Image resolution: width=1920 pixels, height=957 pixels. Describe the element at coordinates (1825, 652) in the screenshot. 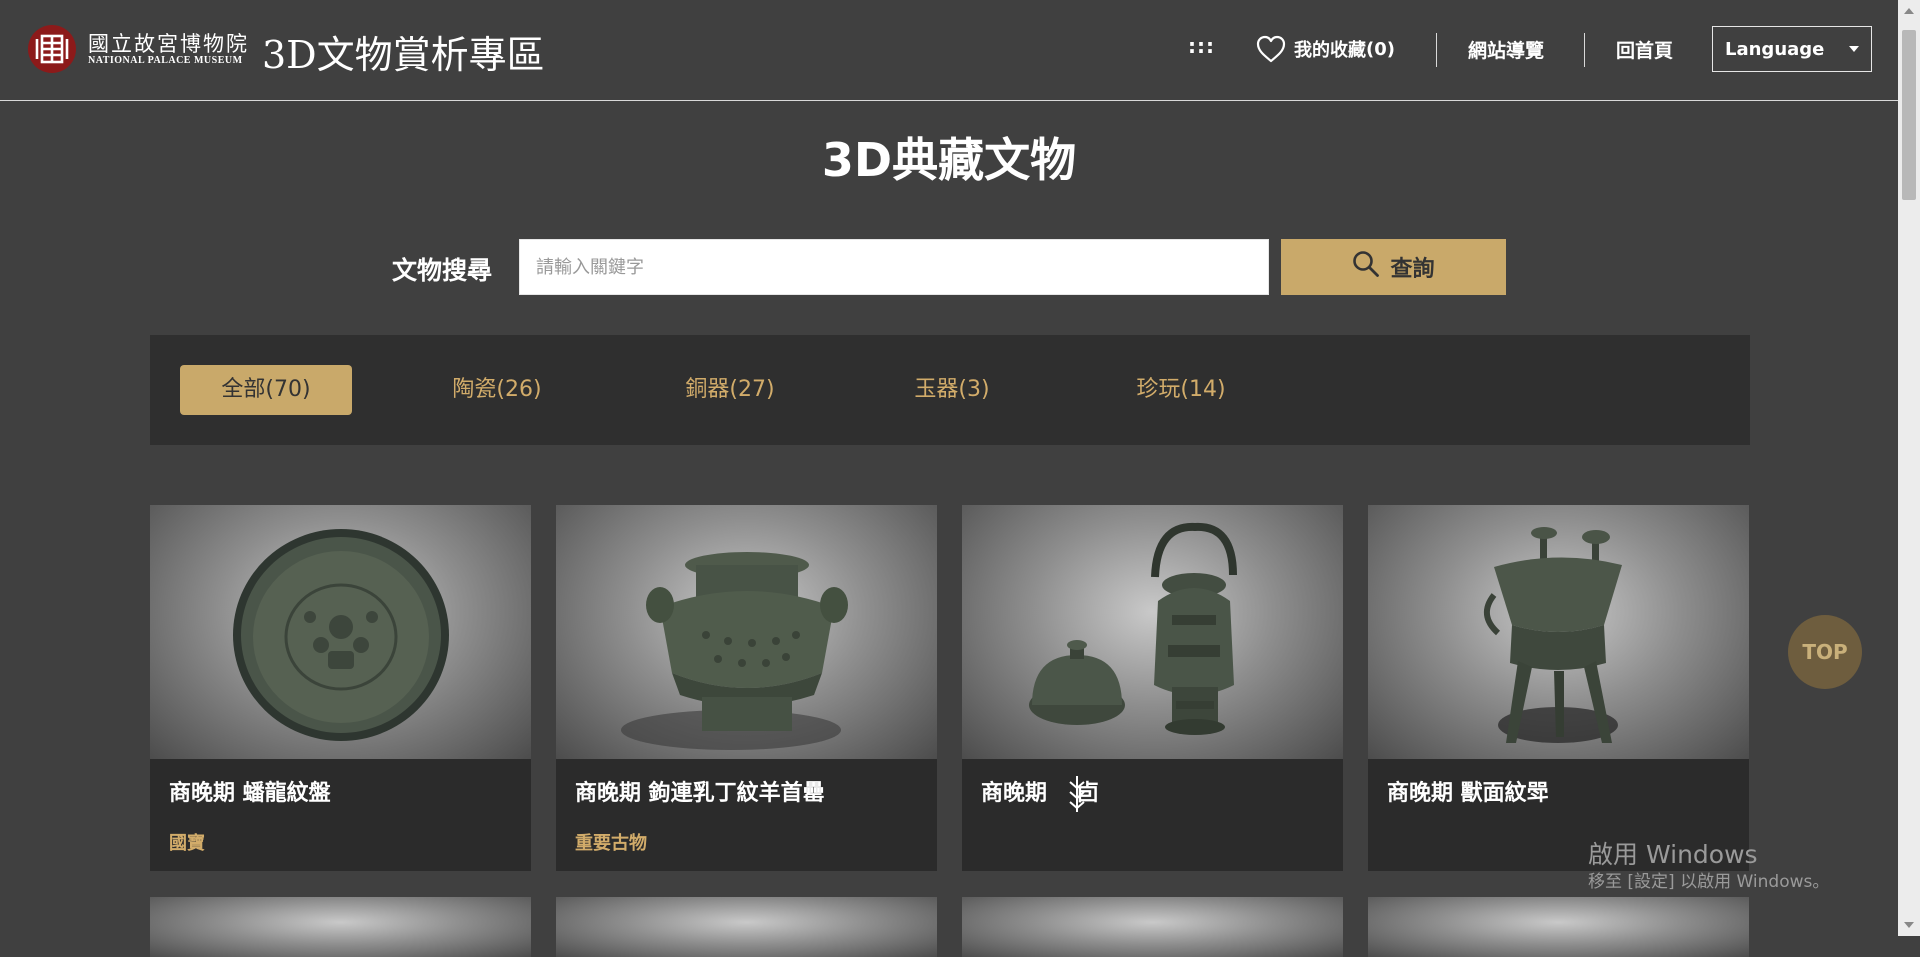

I see `back-to-top-button: TOP` at that location.